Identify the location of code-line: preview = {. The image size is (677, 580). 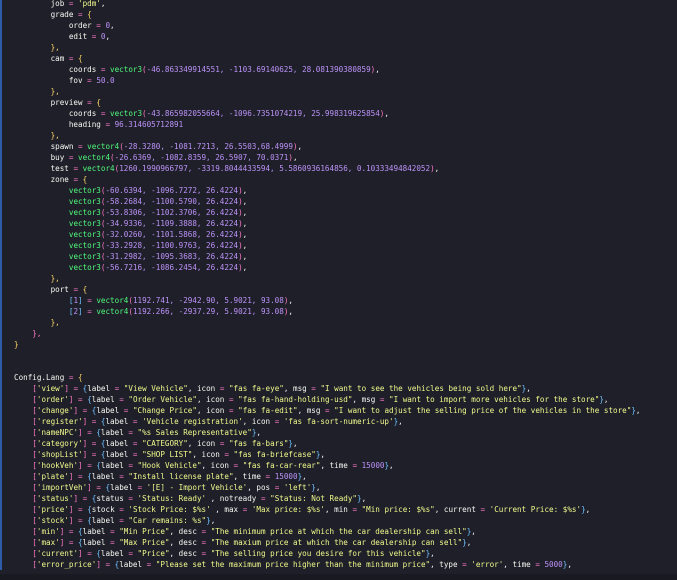
(338, 102).